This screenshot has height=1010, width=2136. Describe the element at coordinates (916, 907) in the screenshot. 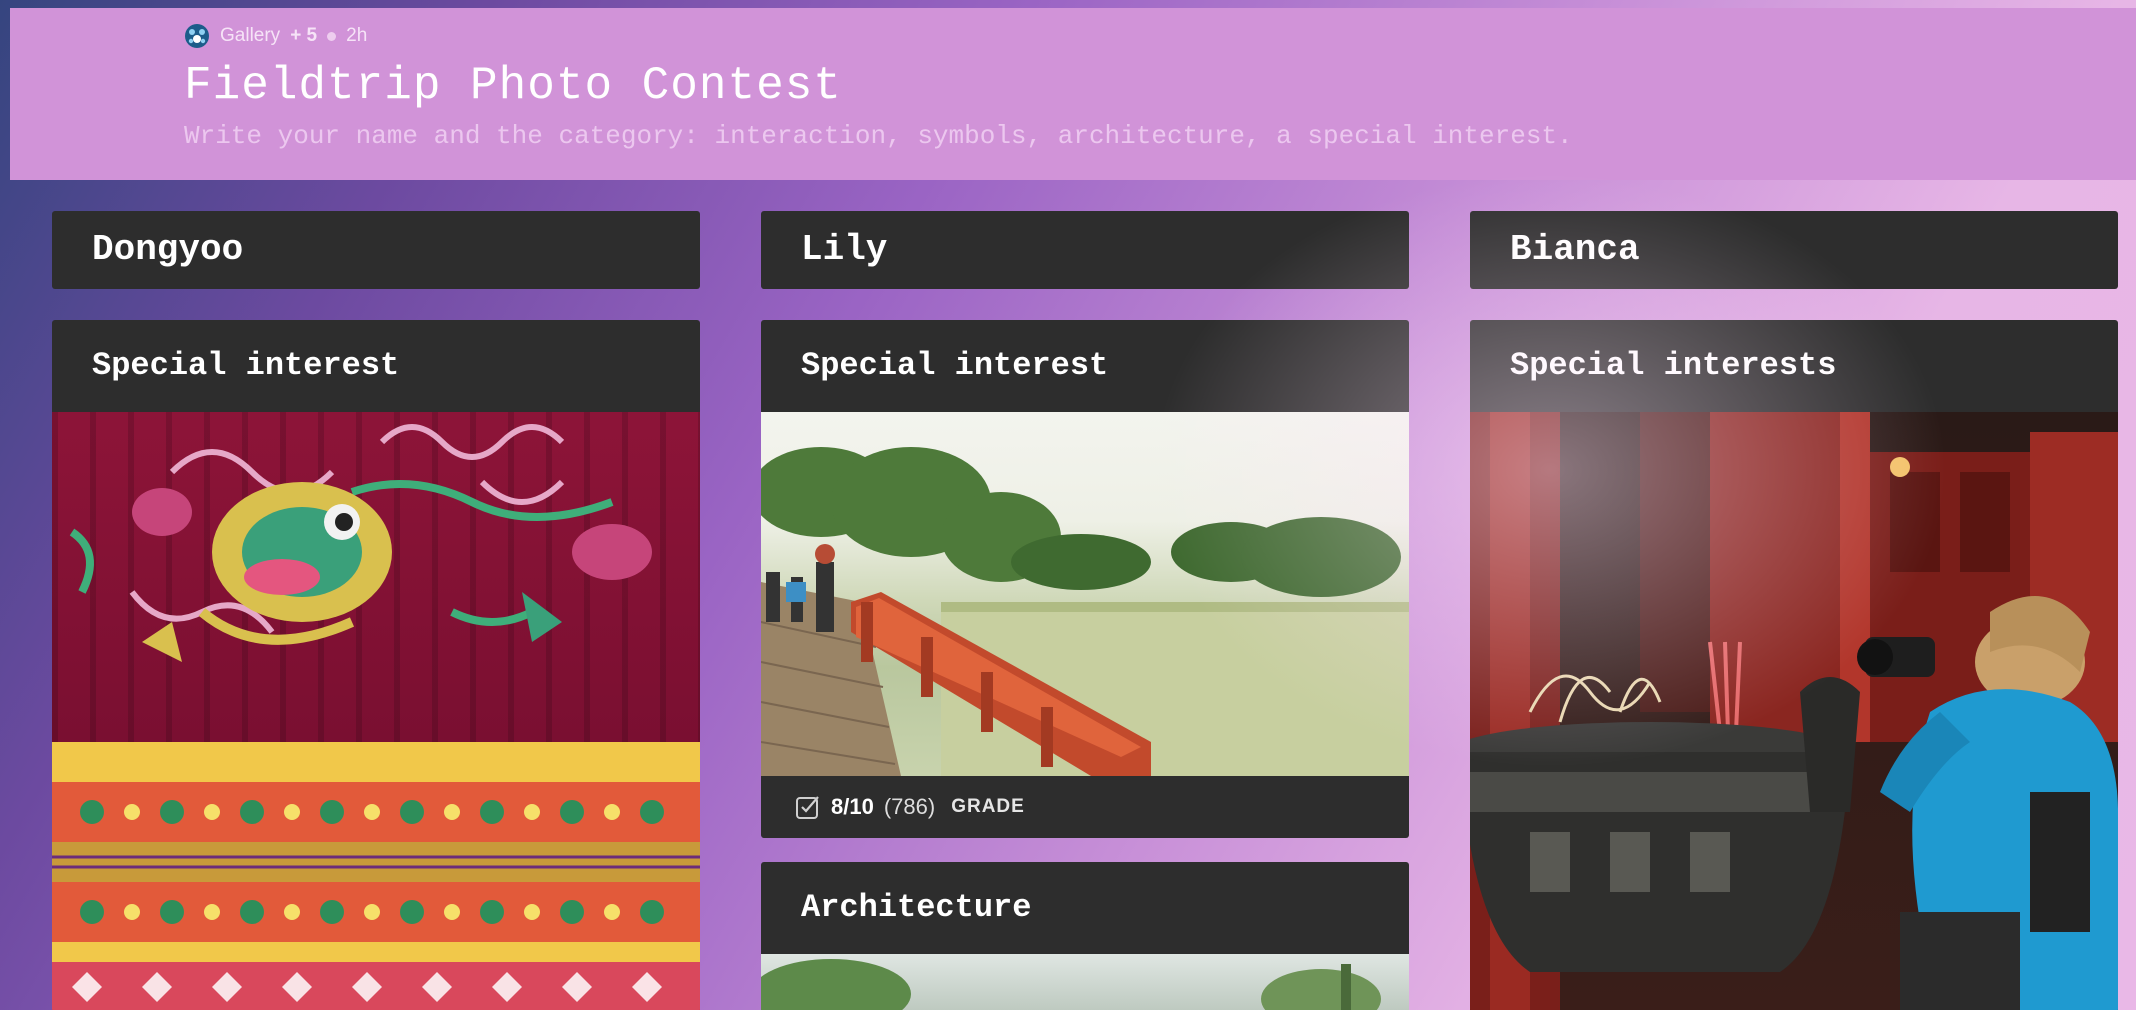

I see `post-title: Architecture` at that location.